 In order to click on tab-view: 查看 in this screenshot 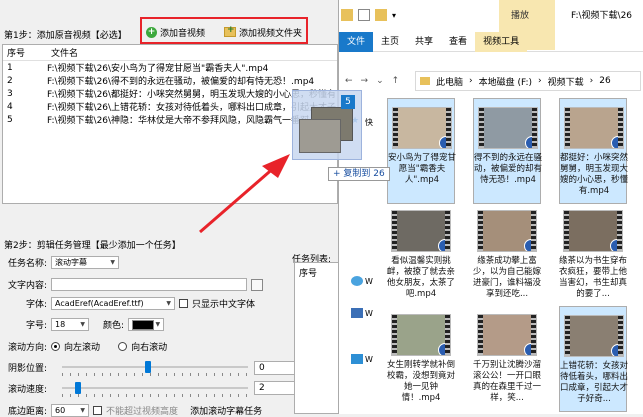, I will do `click(458, 42)`.